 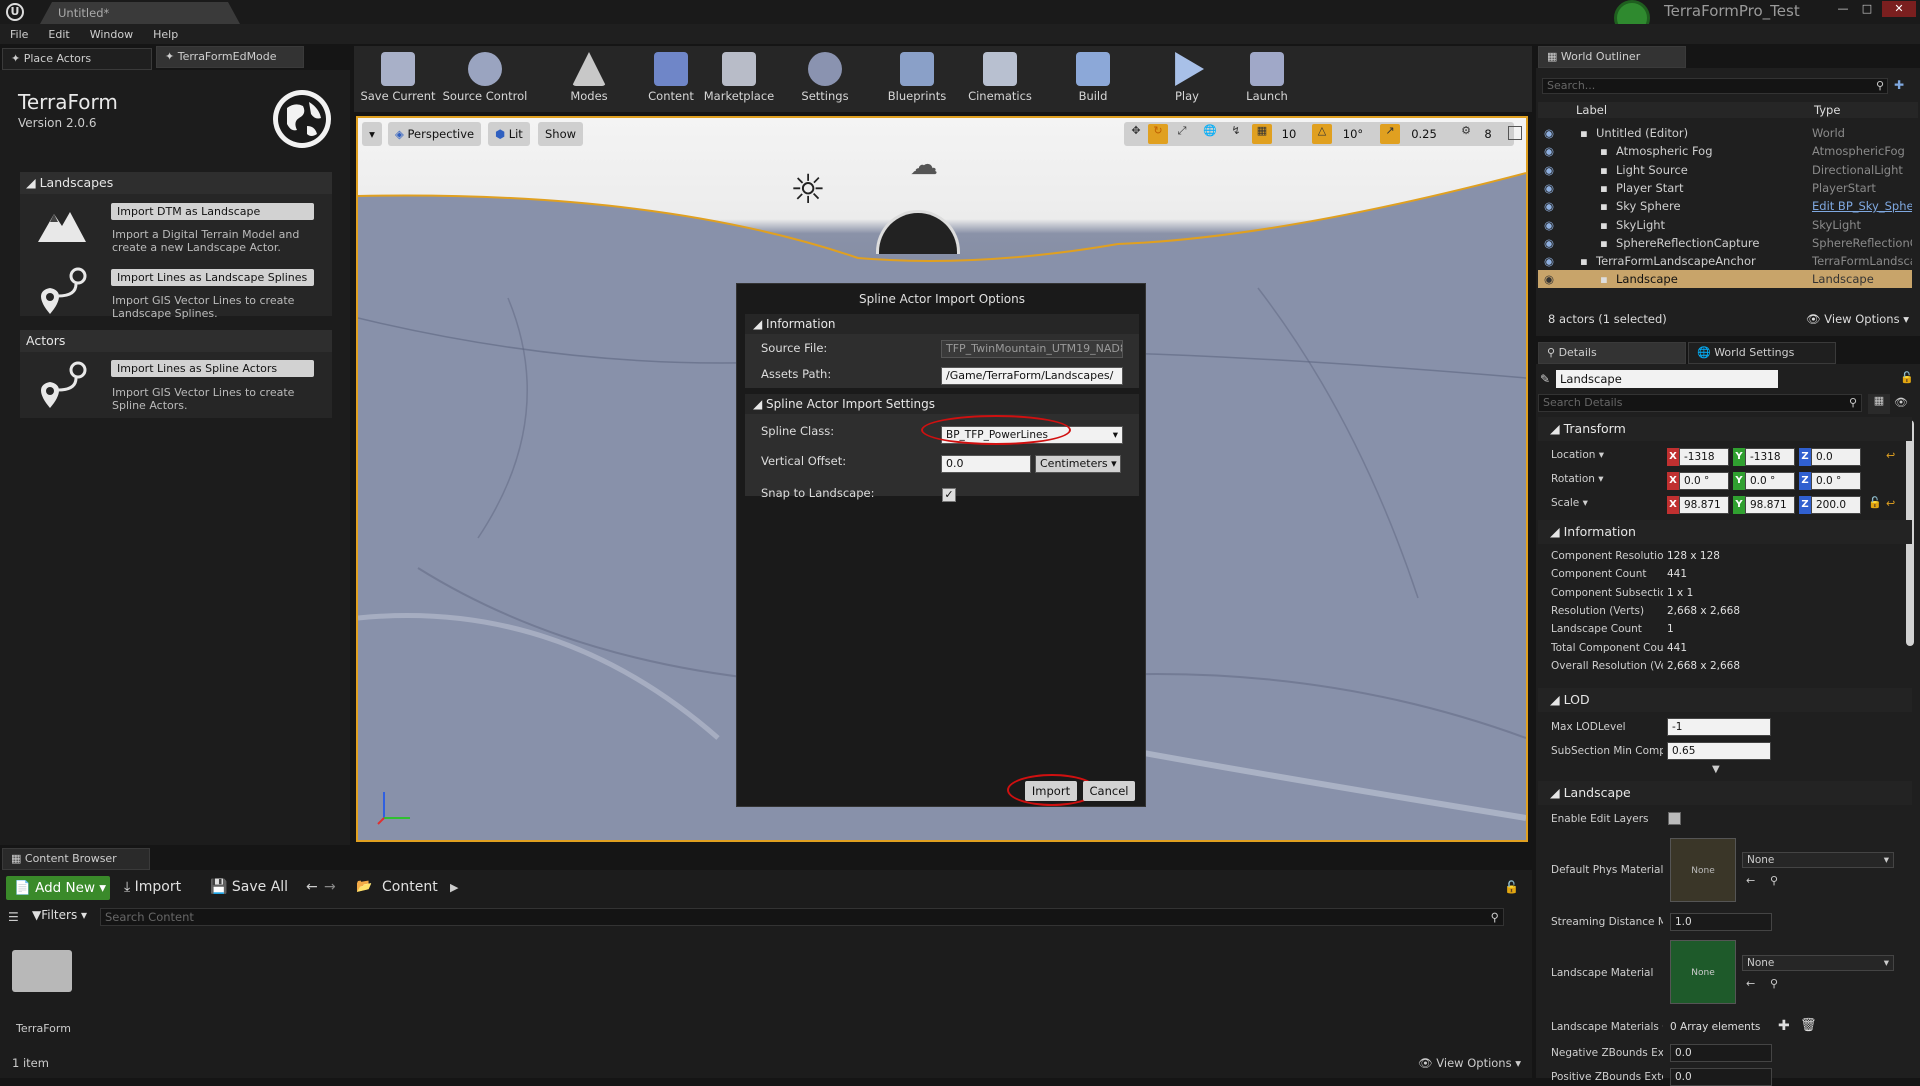 I want to click on play-button: Play, so click(x=1187, y=76).